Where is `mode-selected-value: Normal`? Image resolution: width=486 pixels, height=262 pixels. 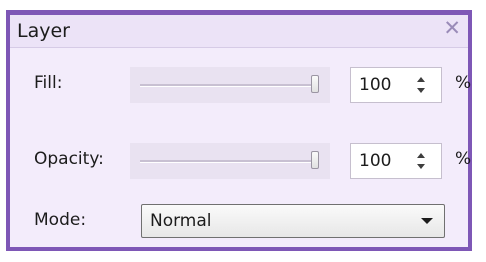 mode-selected-value: Normal is located at coordinates (181, 221).